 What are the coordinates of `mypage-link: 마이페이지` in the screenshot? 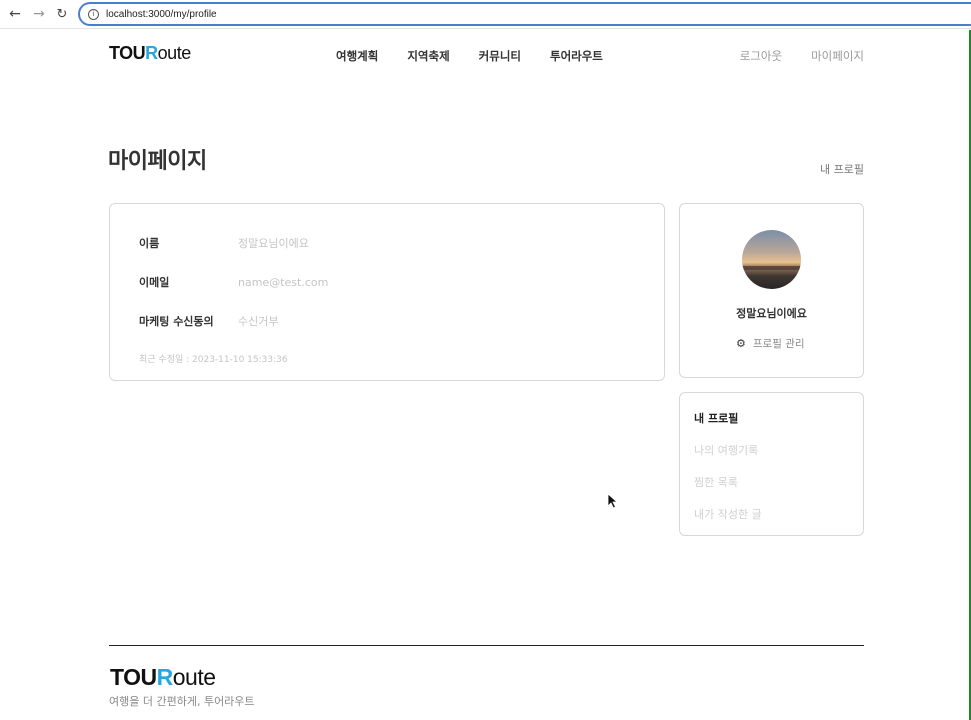 It's located at (837, 56).